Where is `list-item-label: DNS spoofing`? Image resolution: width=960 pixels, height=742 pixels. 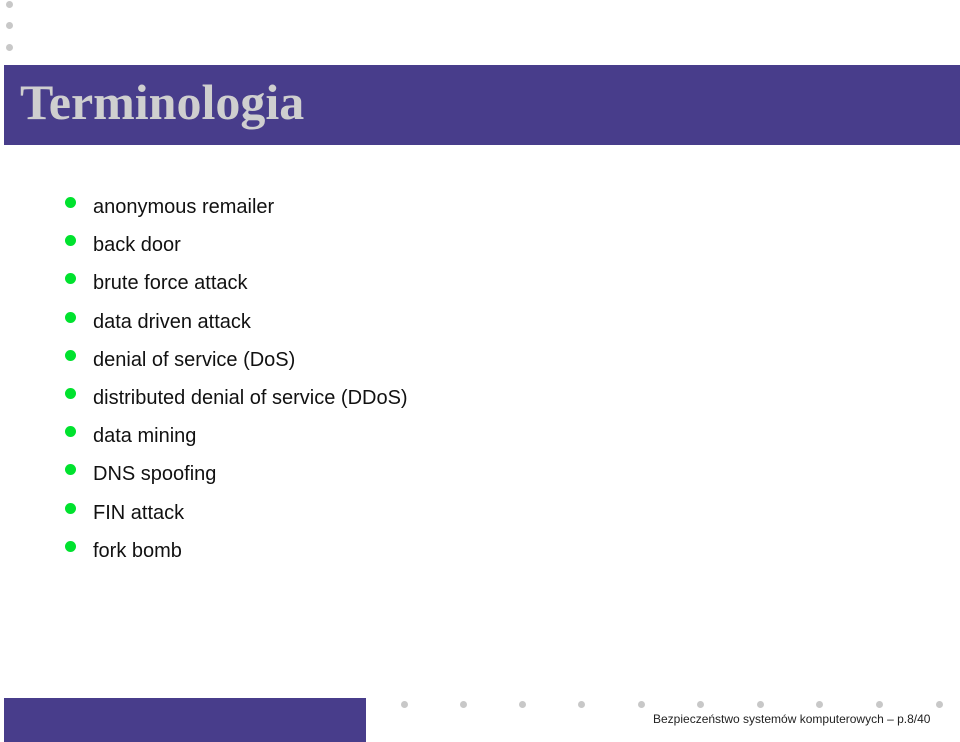
list-item-label: DNS spoofing is located at coordinates (155, 474).